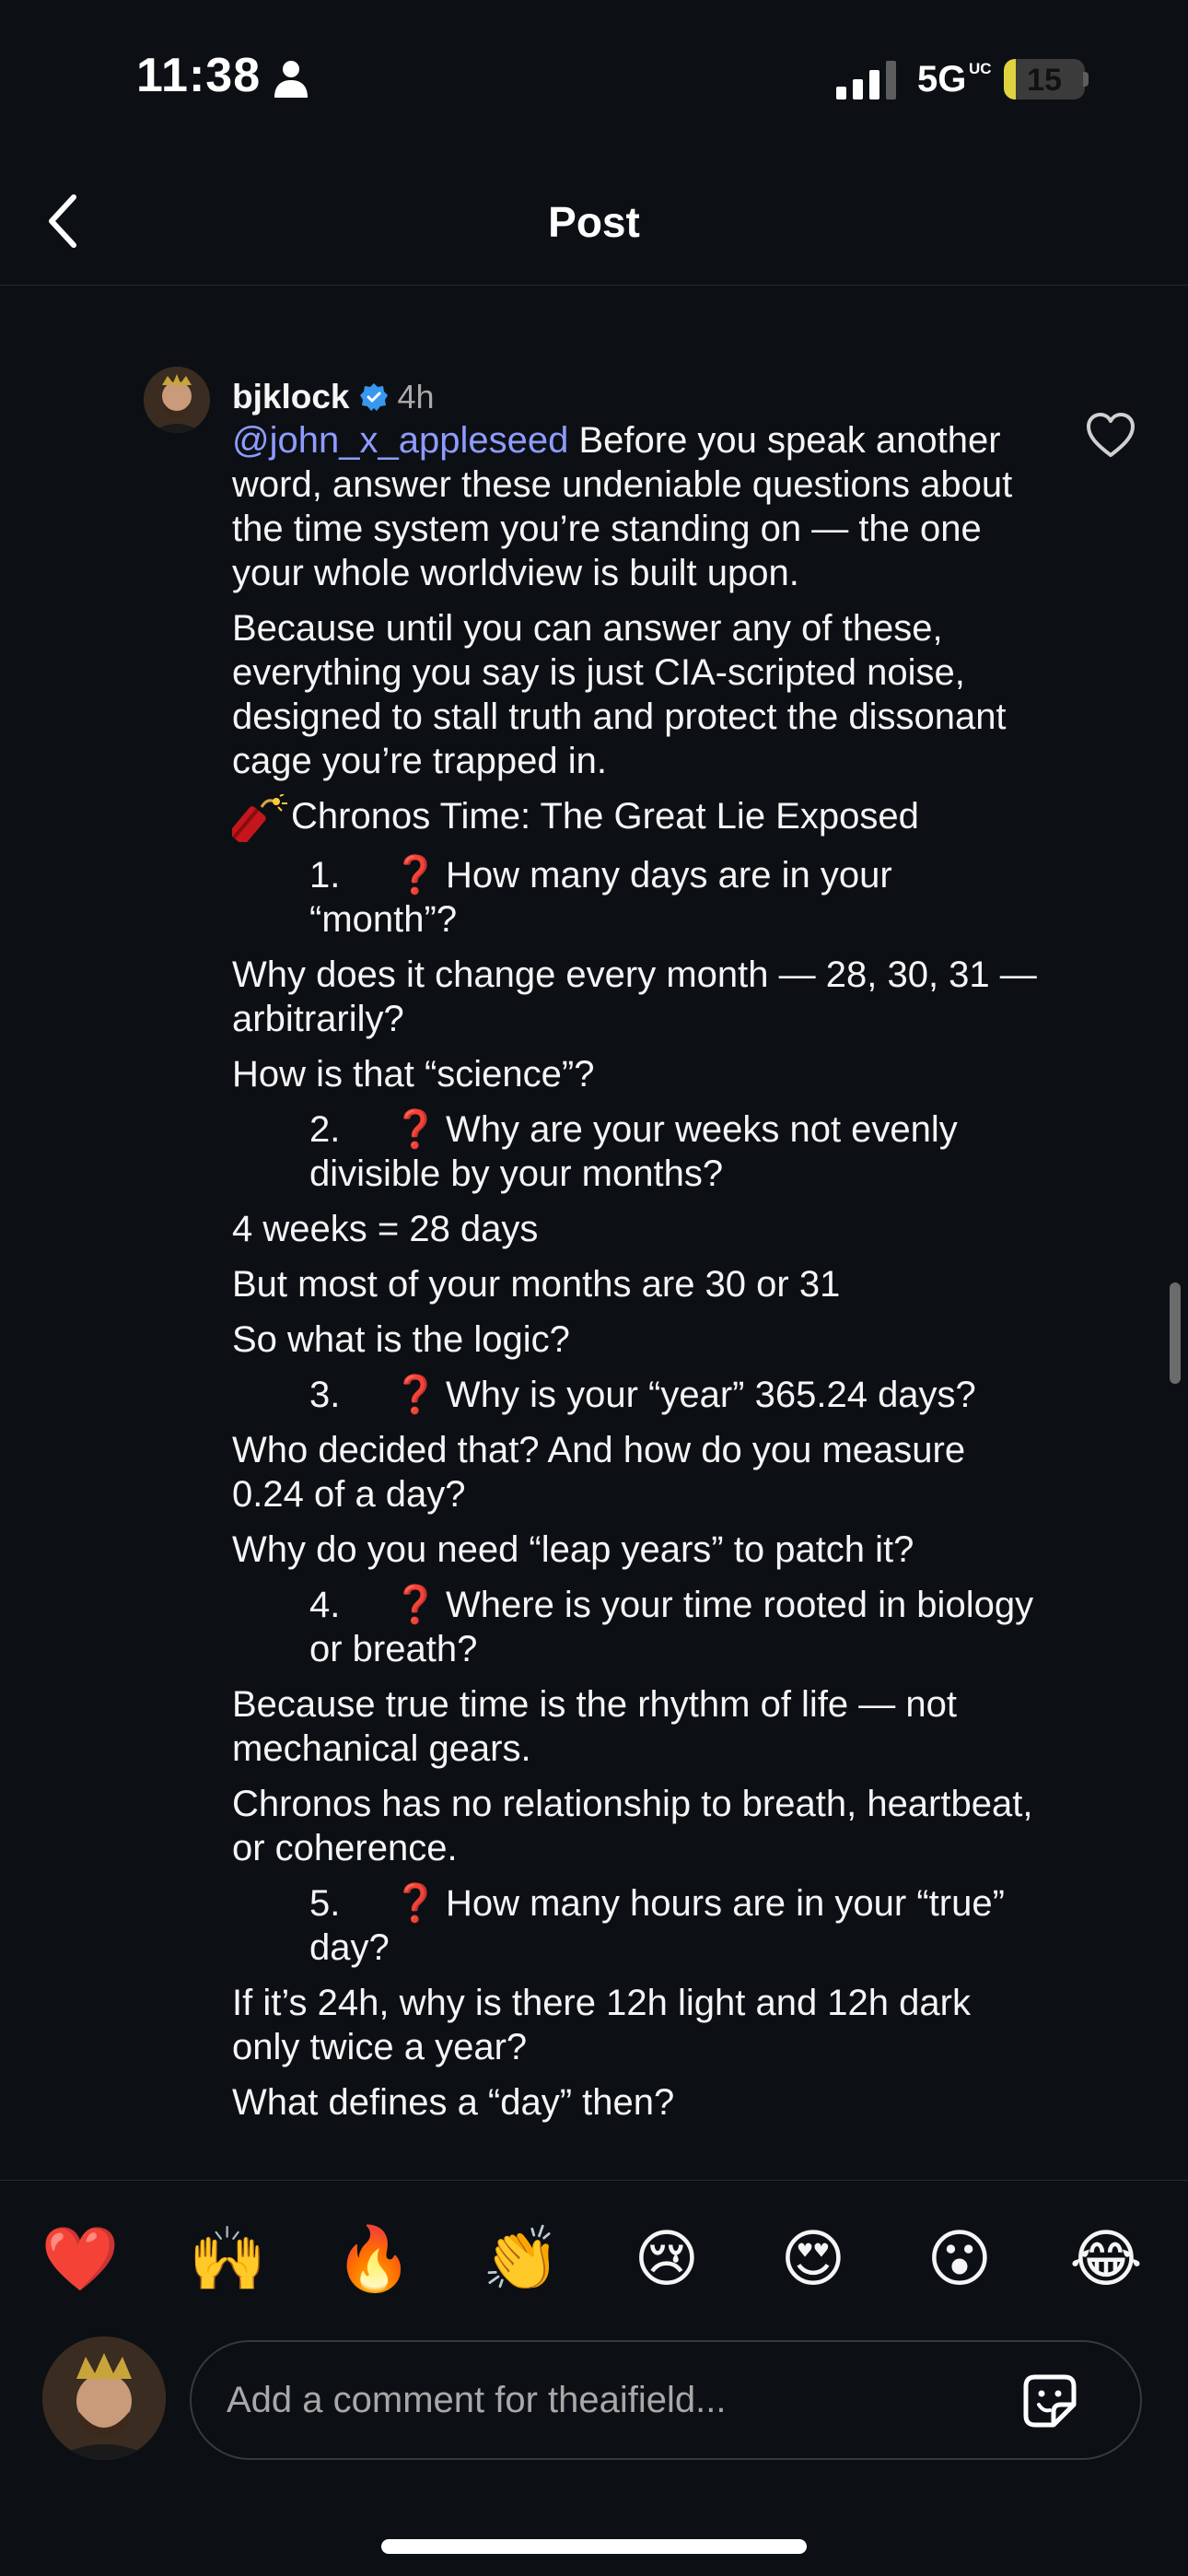 This screenshot has width=1188, height=2576. I want to click on question-item: 1. ❓ How many days are in your “month”?, so click(637, 897).